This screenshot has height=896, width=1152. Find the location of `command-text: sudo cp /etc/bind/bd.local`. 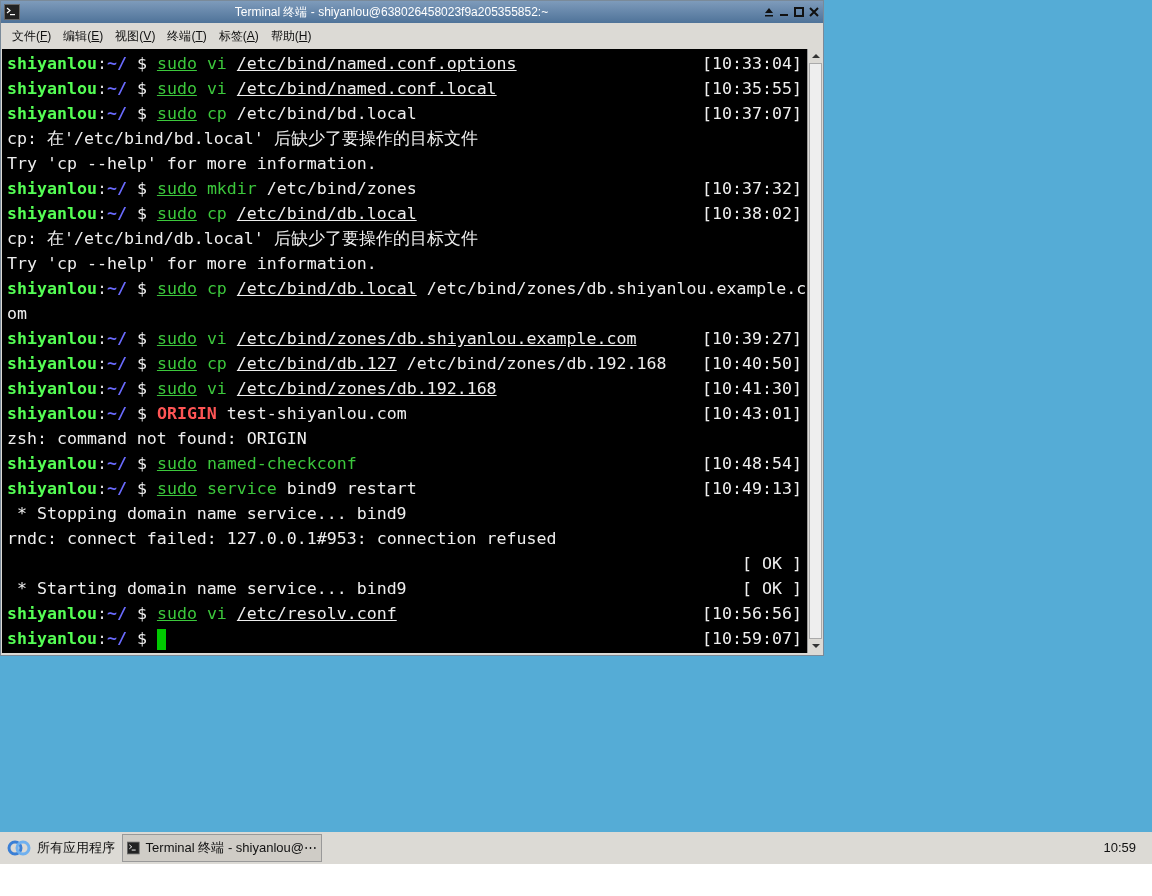

command-text: sudo cp /etc/bind/bd.local is located at coordinates (286, 114).